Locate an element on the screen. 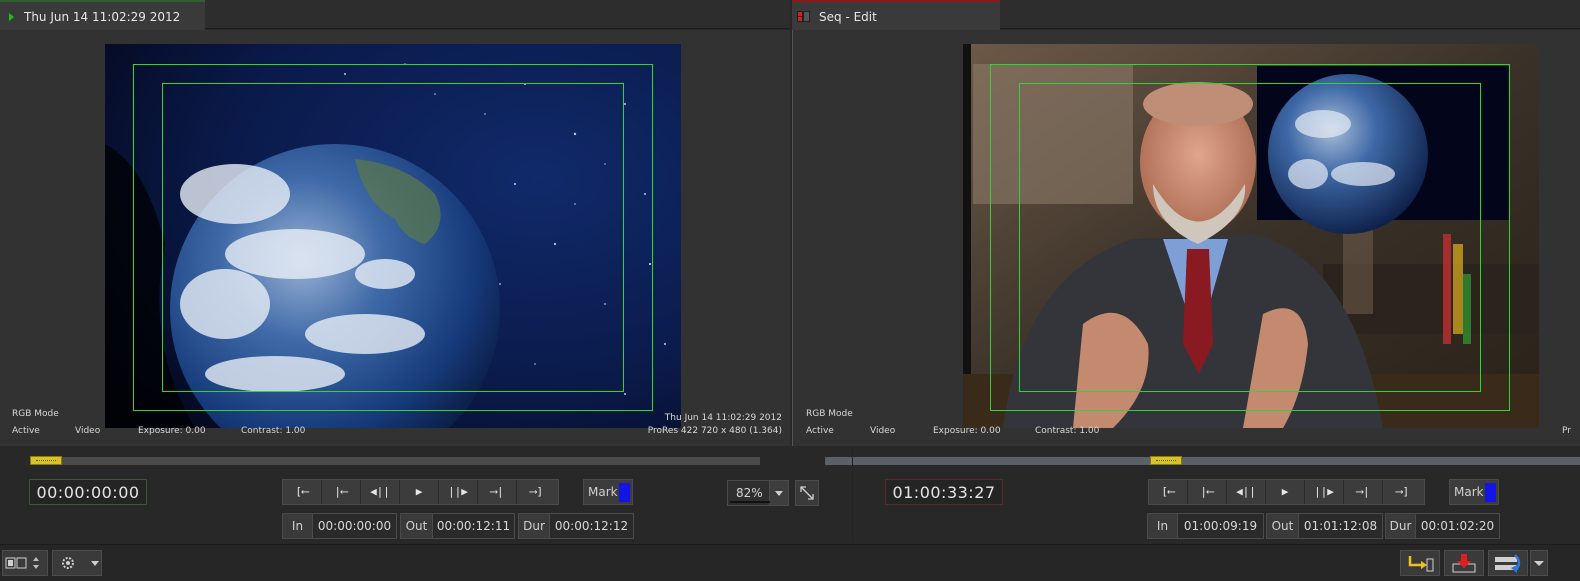 The height and width of the screenshot is (581, 1580). source-out-label: Out is located at coordinates (416, 526).